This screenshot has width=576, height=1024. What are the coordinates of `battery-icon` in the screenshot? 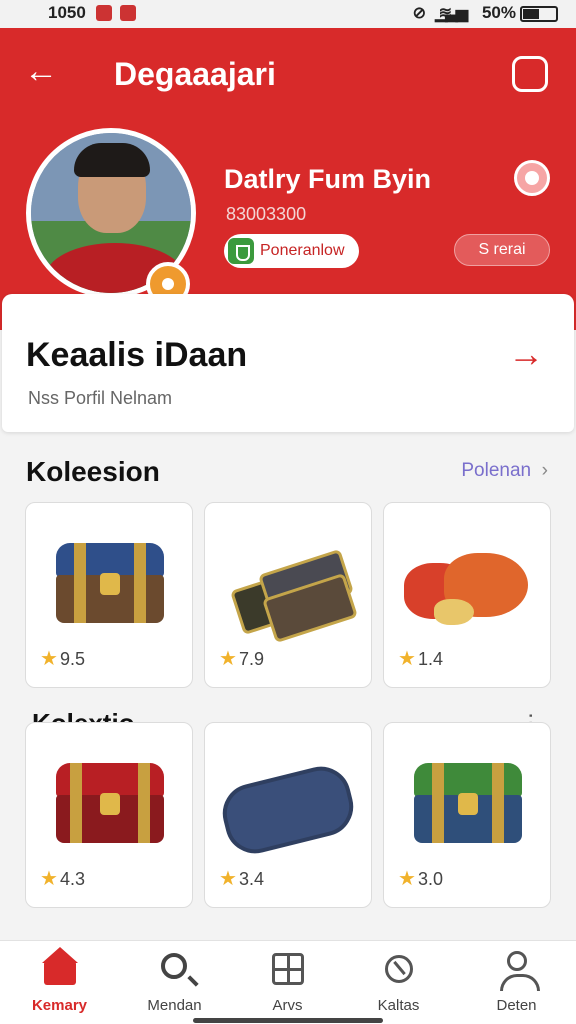 It's located at (539, 14).